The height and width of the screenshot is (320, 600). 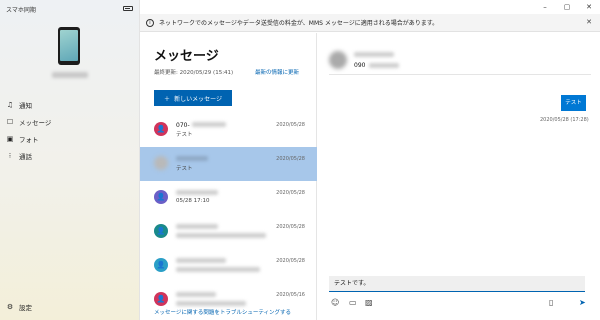 What do you see at coordinates (10, 104) in the screenshot?
I see `notification-icon: ♫` at bounding box center [10, 104].